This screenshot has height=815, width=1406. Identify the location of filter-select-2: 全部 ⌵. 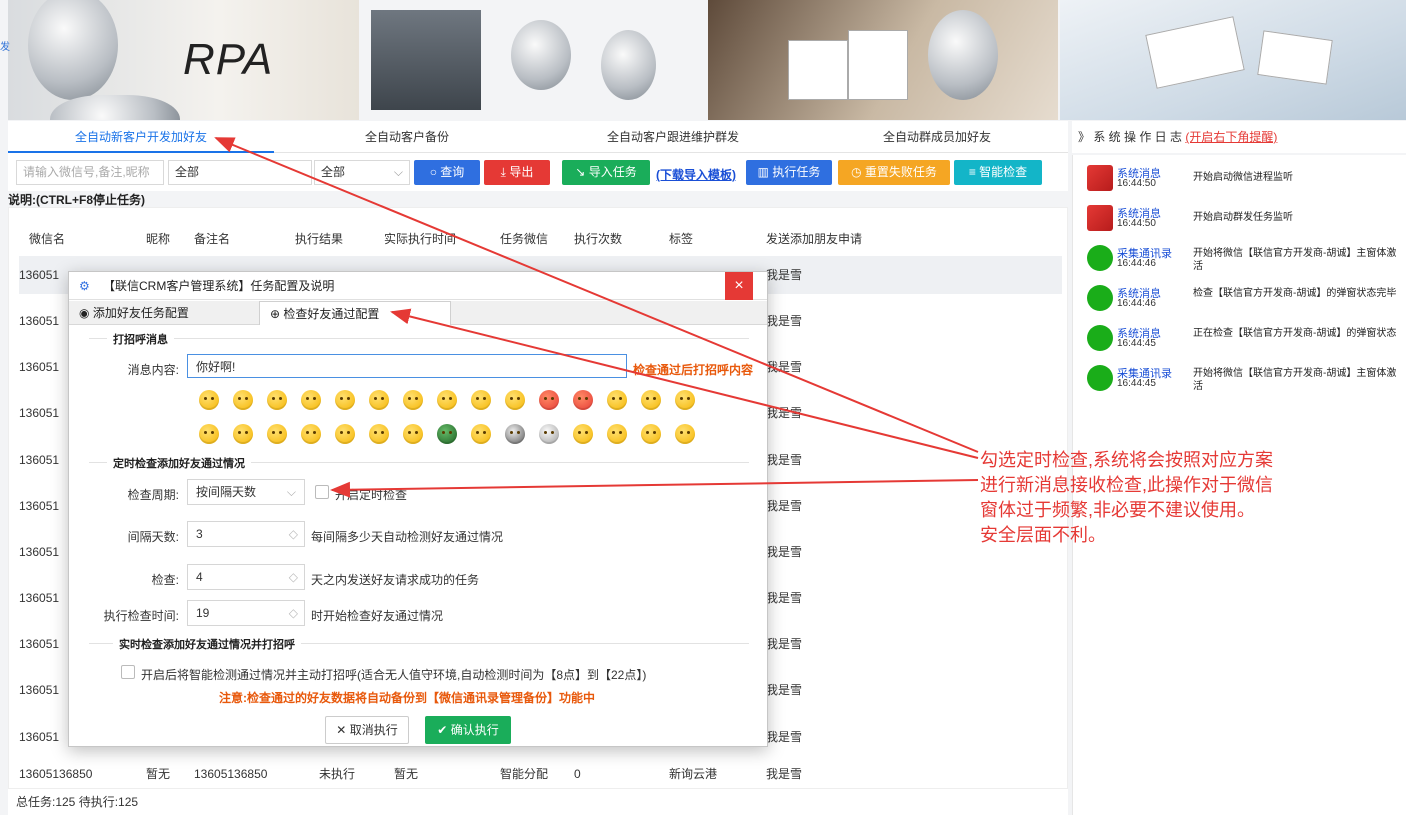
(362, 172).